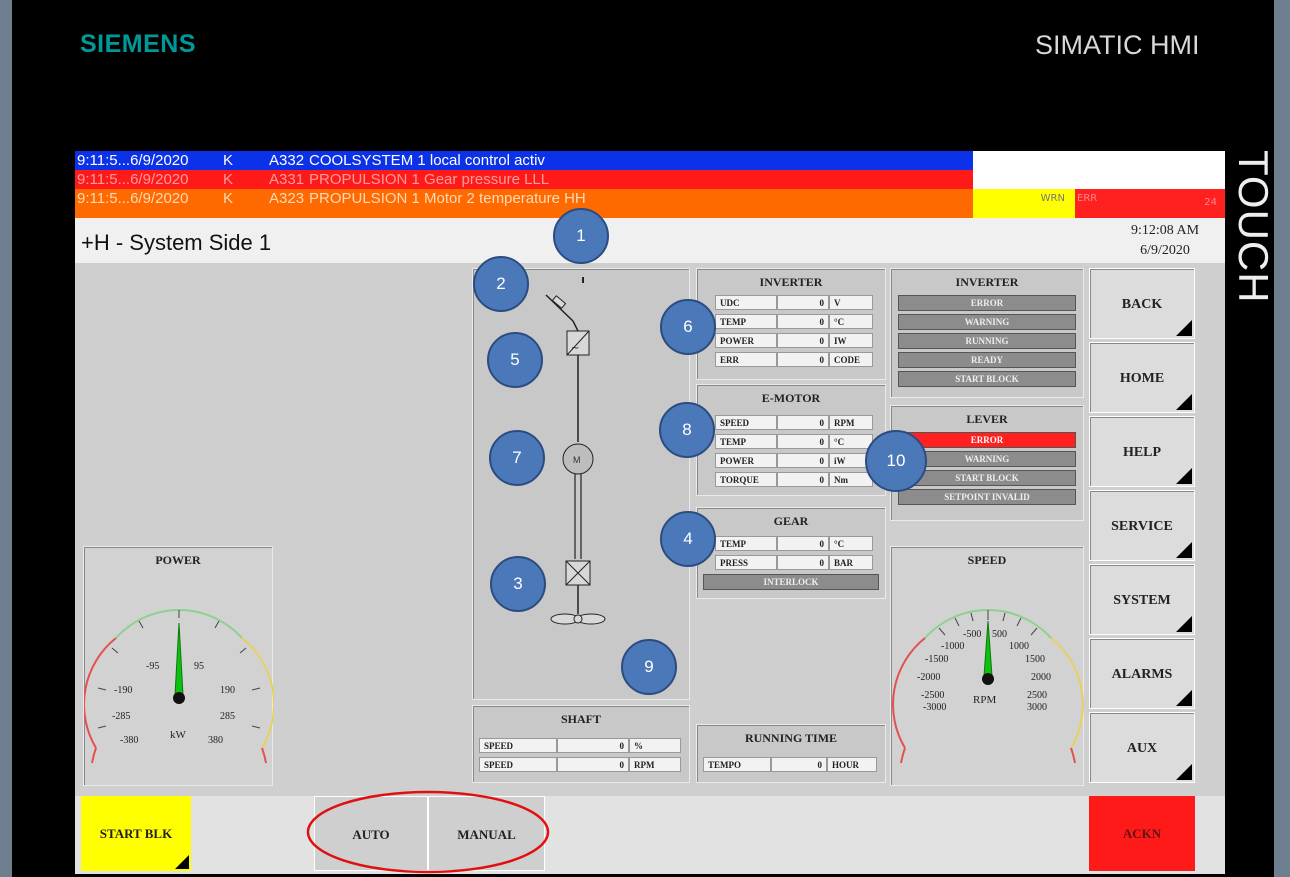  I want to click on shaft-title: SHAFT, so click(580, 719).